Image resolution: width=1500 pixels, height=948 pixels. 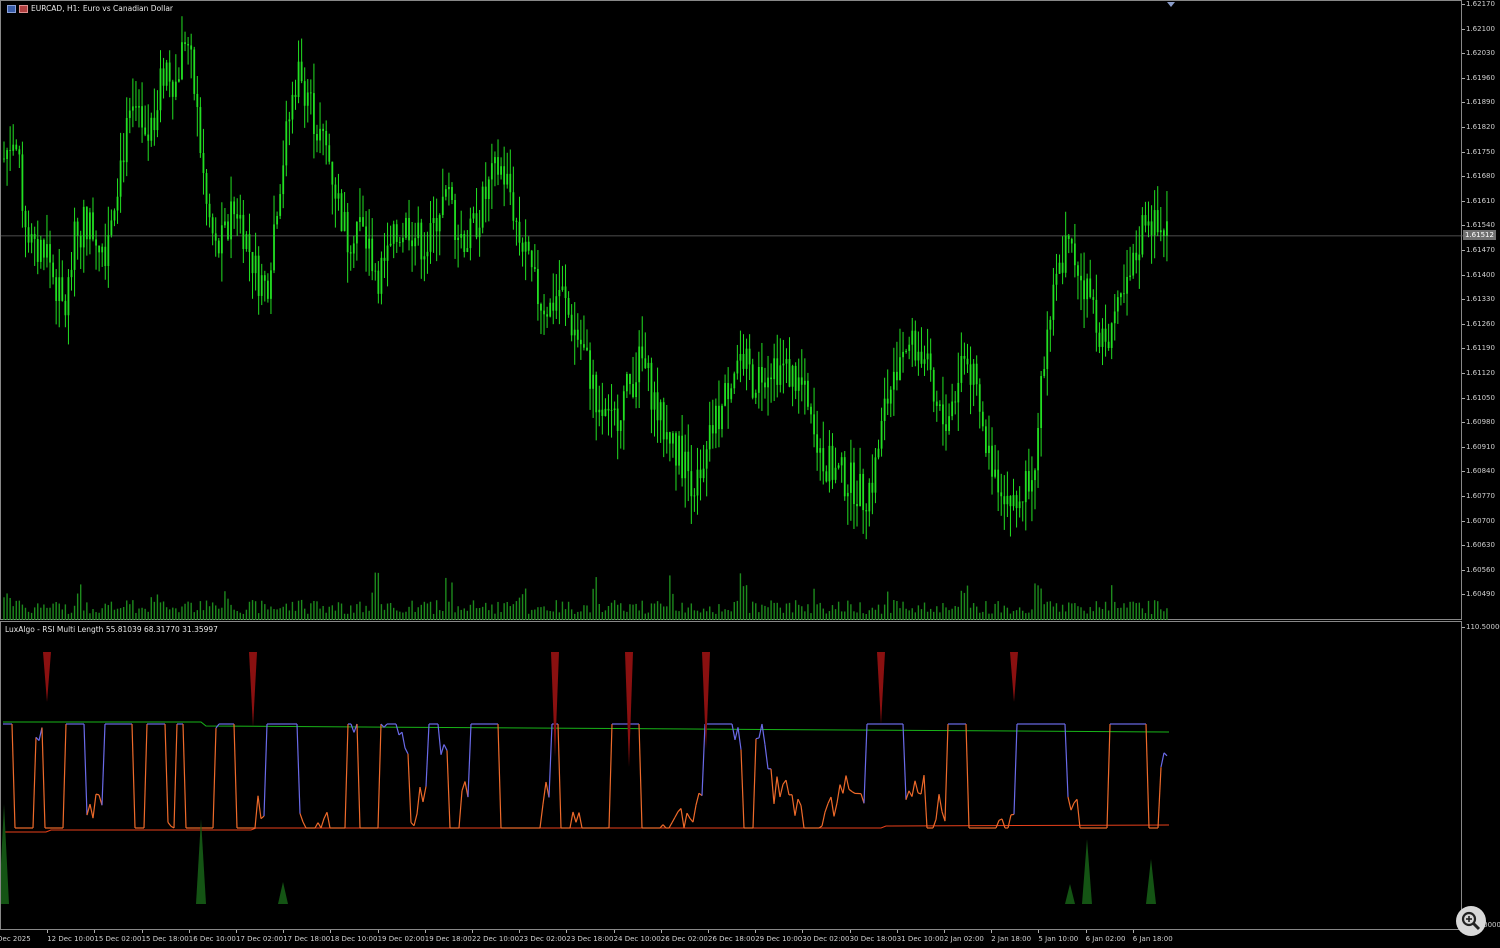 What do you see at coordinates (1171, 4) in the screenshot?
I see `chart-shift-marker-icon` at bounding box center [1171, 4].